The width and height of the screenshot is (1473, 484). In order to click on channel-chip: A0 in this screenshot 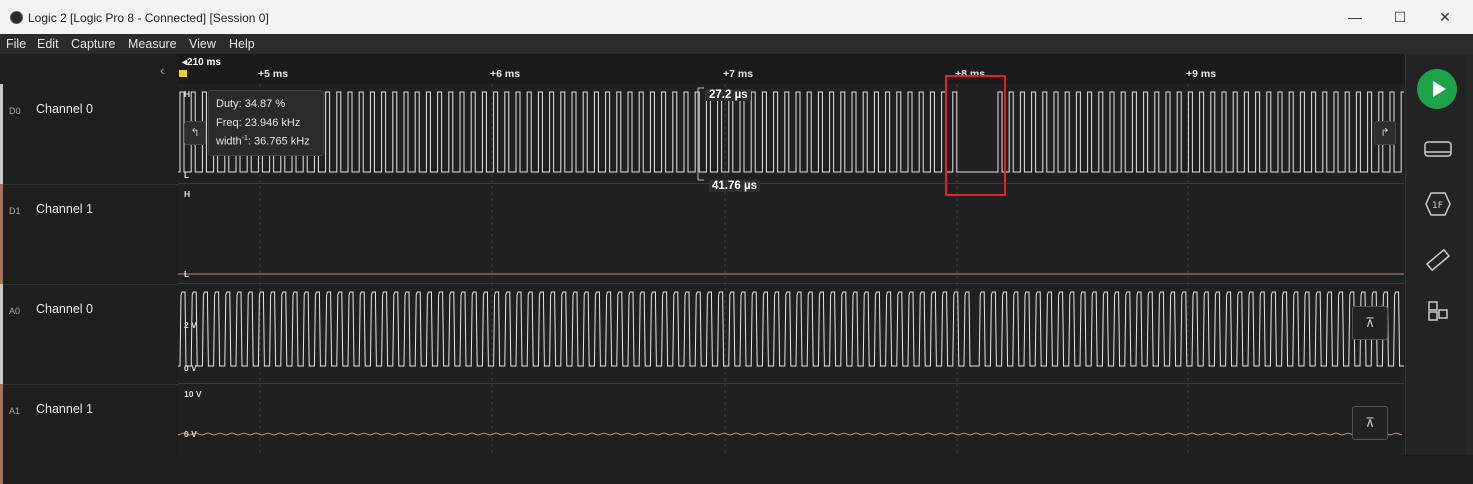, I will do `click(15, 311)`.